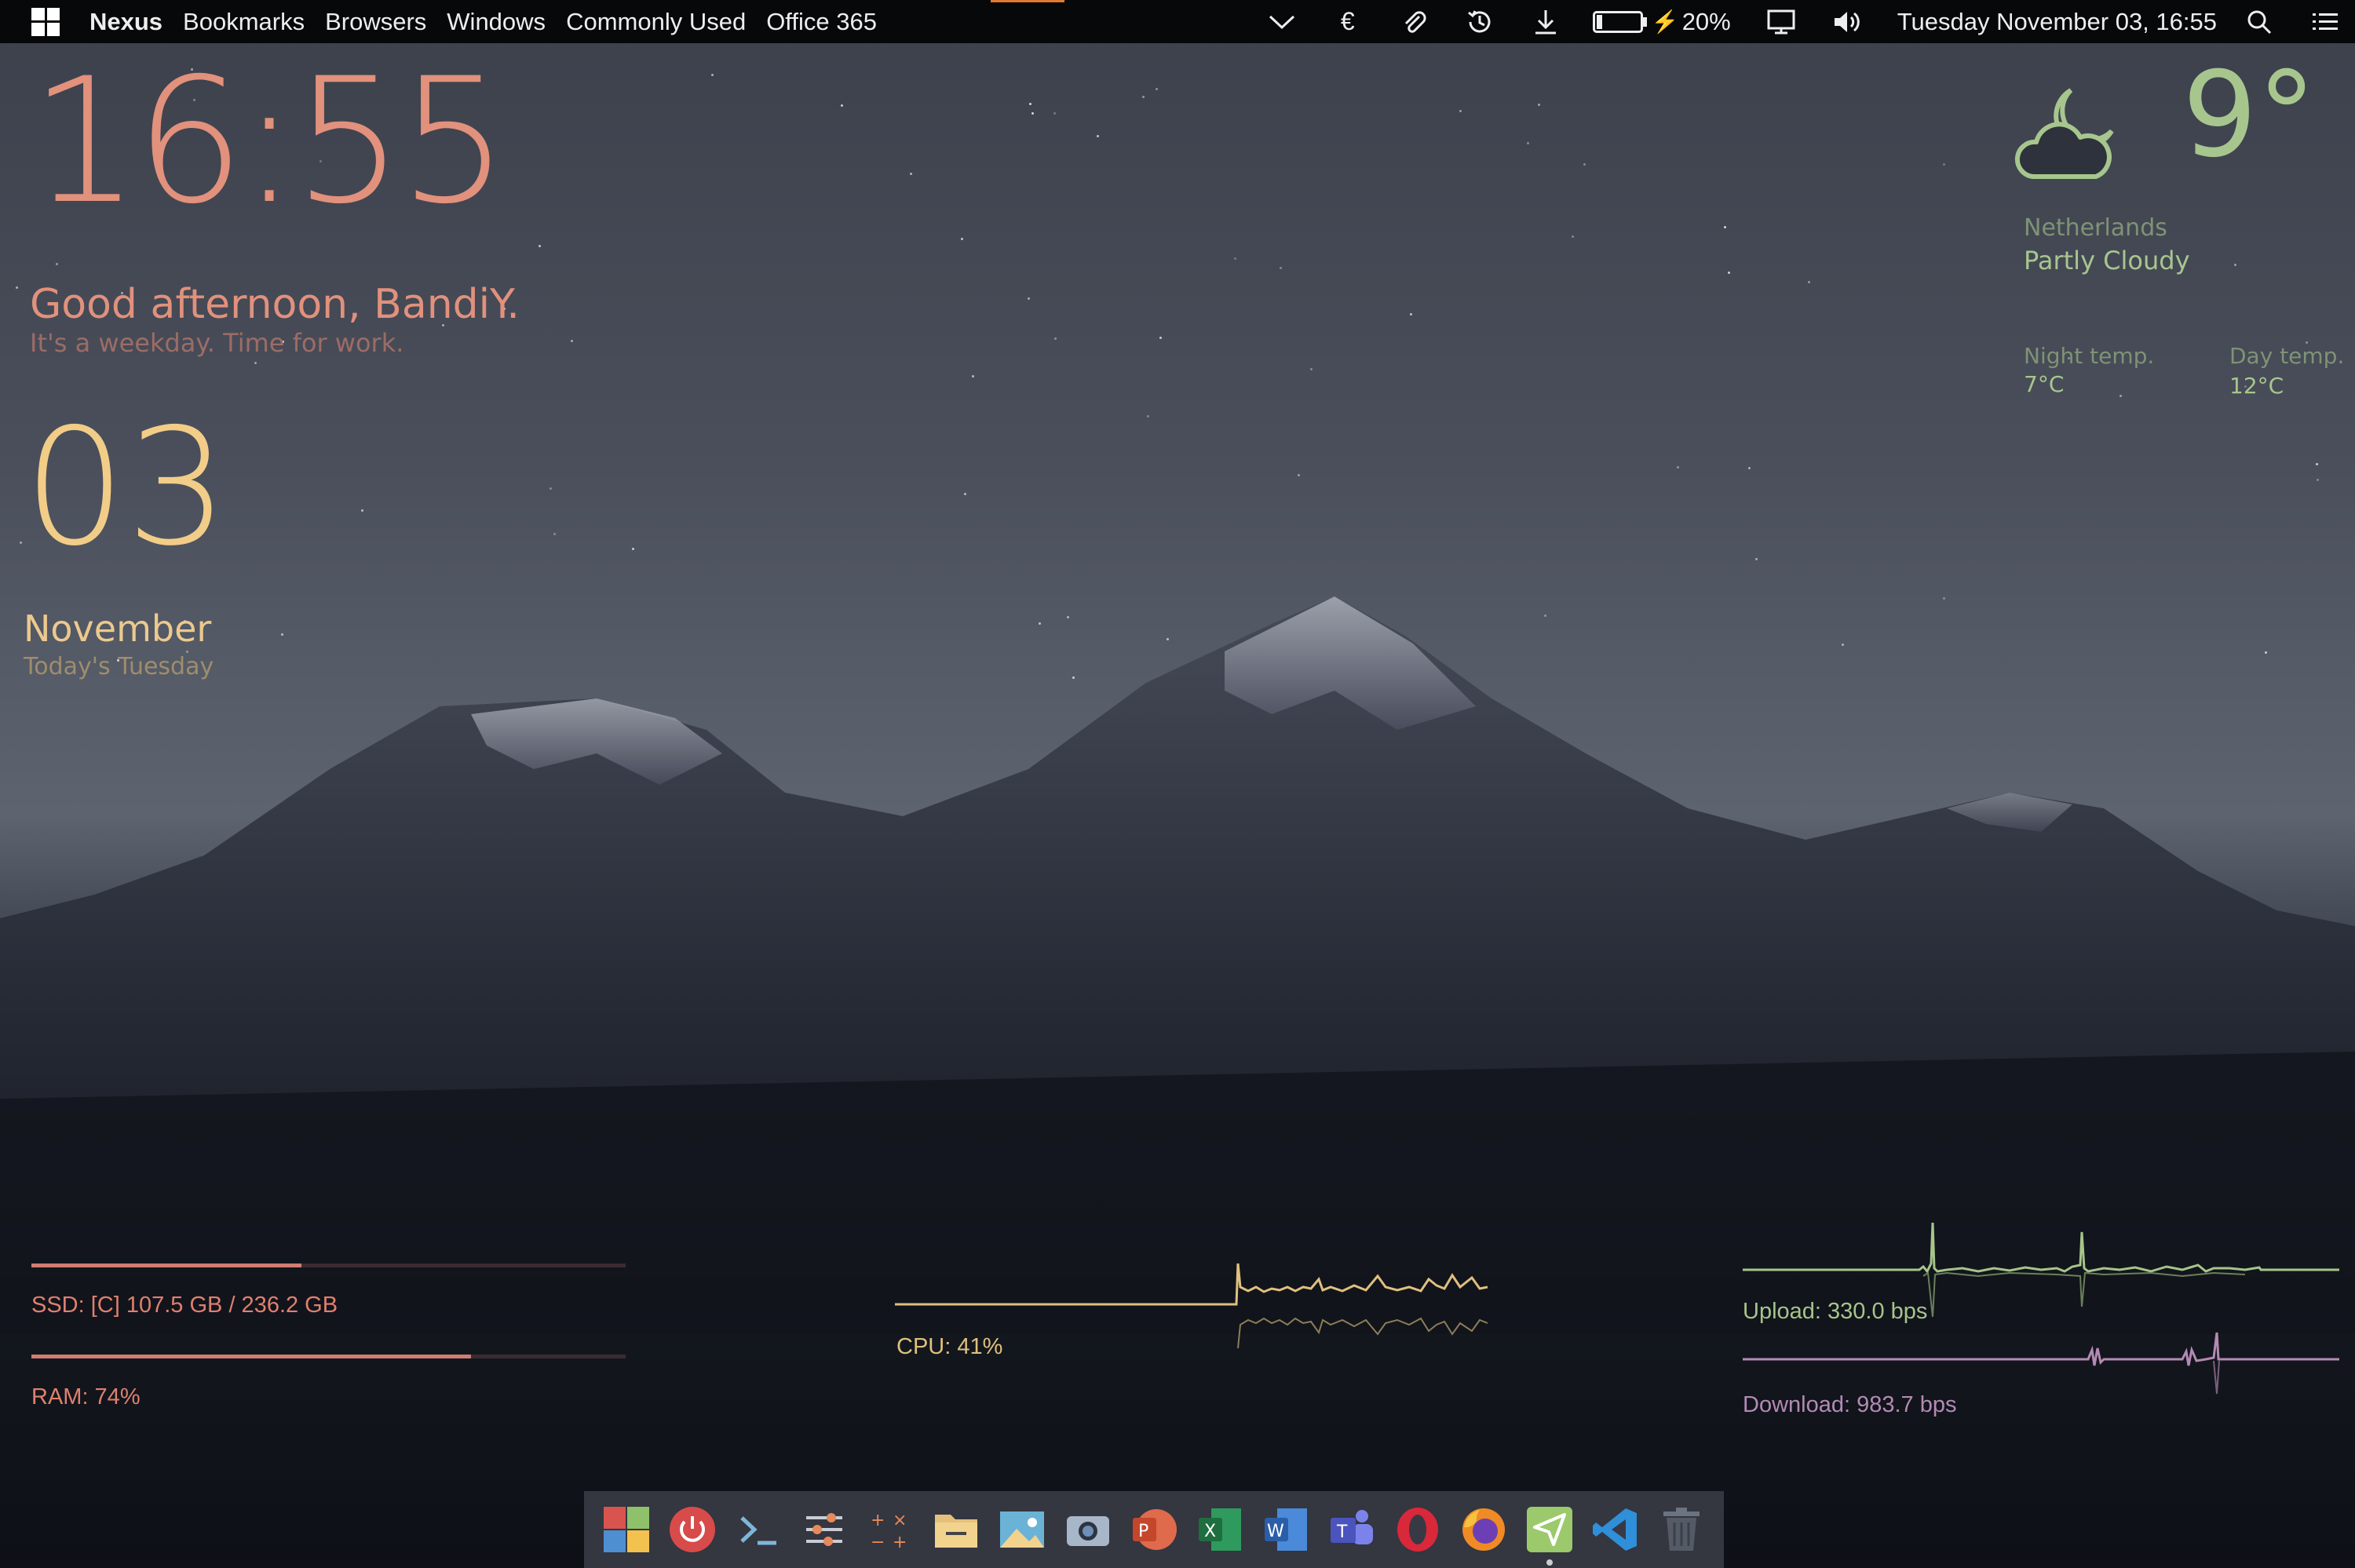 The height and width of the screenshot is (1568, 2355). Describe the element at coordinates (1549, 1535) in the screenshot. I see `send-icon` at that location.